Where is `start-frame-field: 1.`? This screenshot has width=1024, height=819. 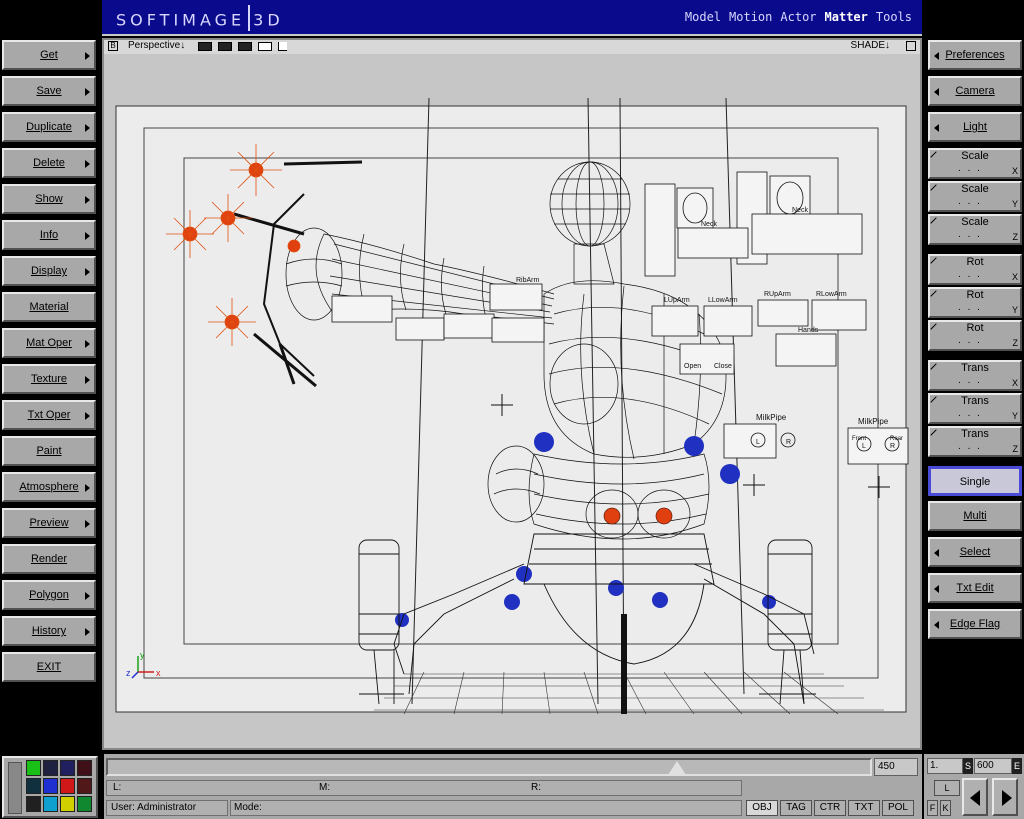
start-frame-field: 1. is located at coordinates (945, 766).